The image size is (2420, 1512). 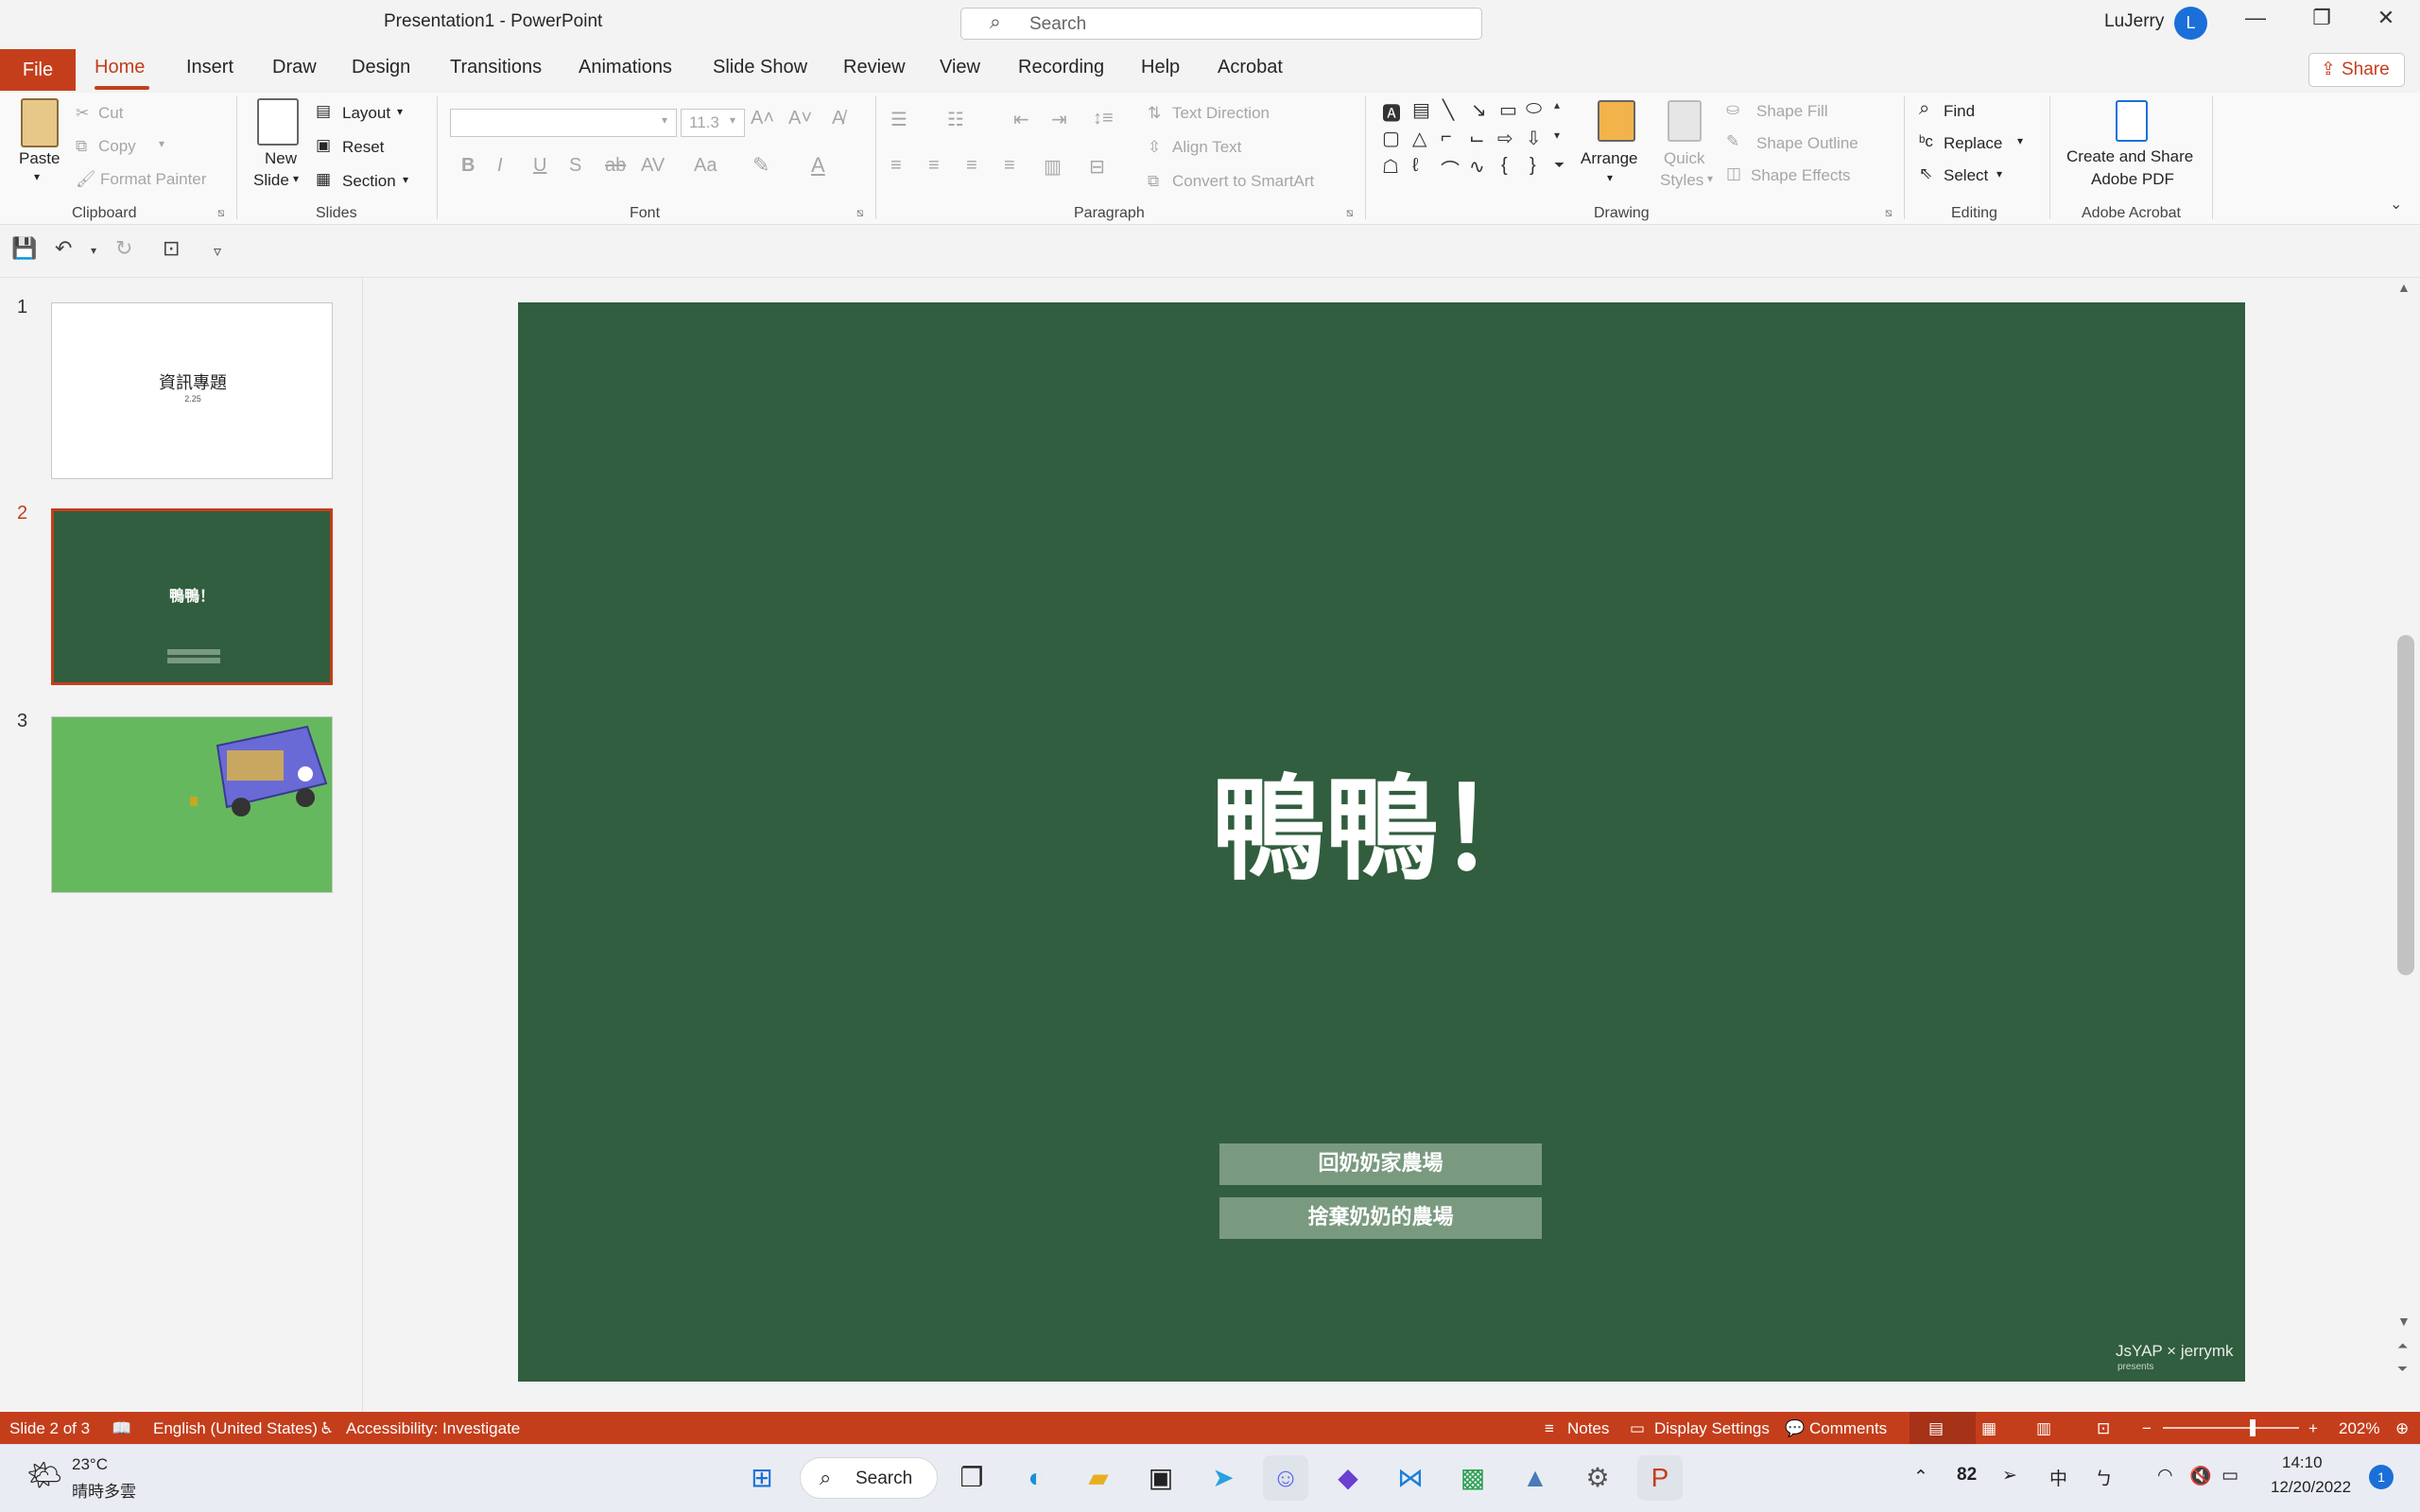 I want to click on underline-icon: U, so click(x=539, y=166).